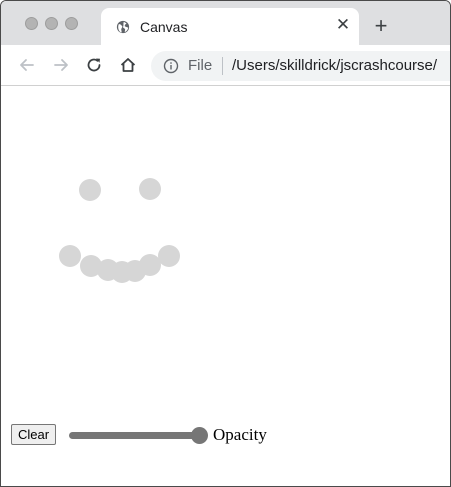  Describe the element at coordinates (343, 25) in the screenshot. I see `close-icon: ✕` at that location.